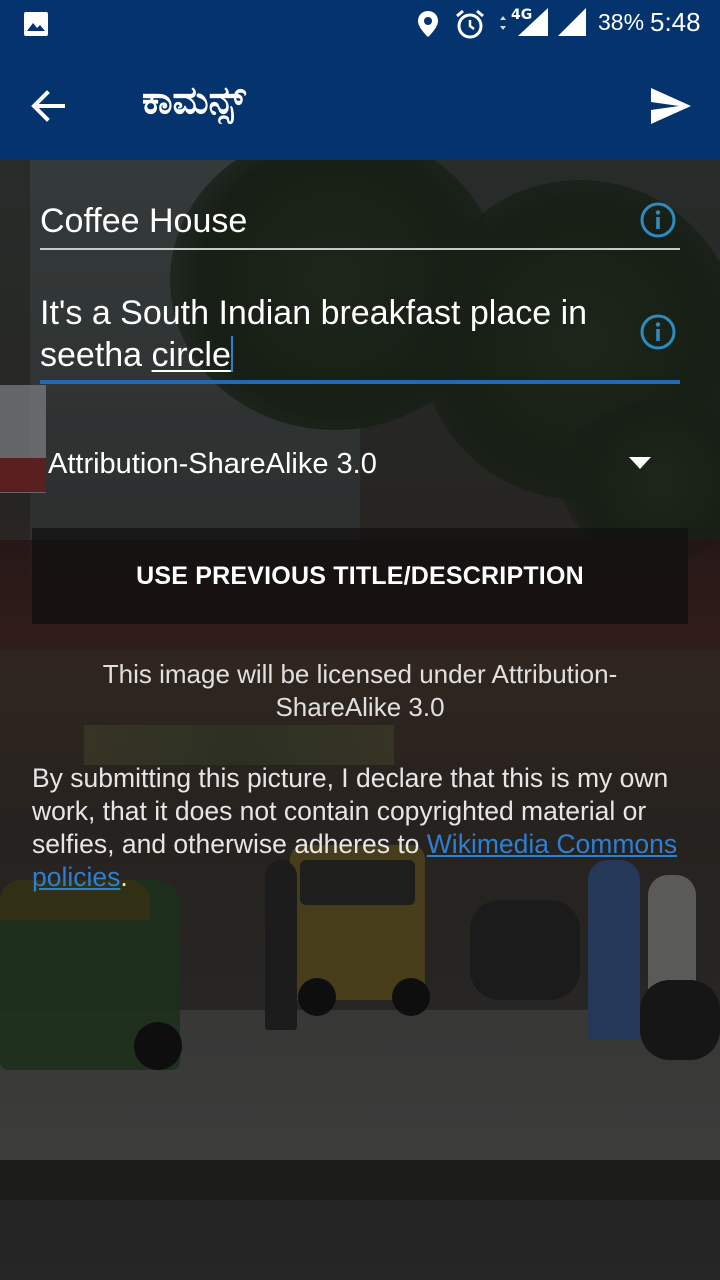 The height and width of the screenshot is (1280, 720). I want to click on status-bar: 4G 38% 5:48, so click(360, 24).